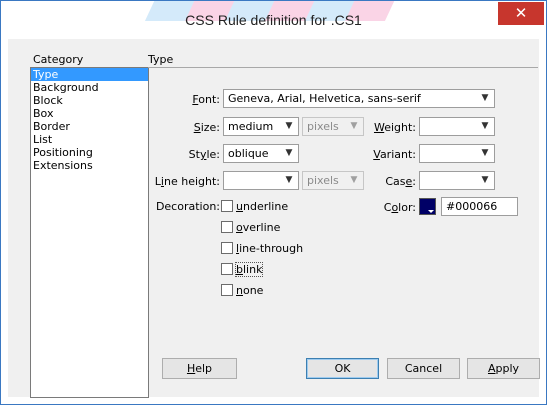  Describe the element at coordinates (359, 98) in the screenshot. I see `font-select: Geneva, Arial, Helvetica, sans-serif ▼` at that location.